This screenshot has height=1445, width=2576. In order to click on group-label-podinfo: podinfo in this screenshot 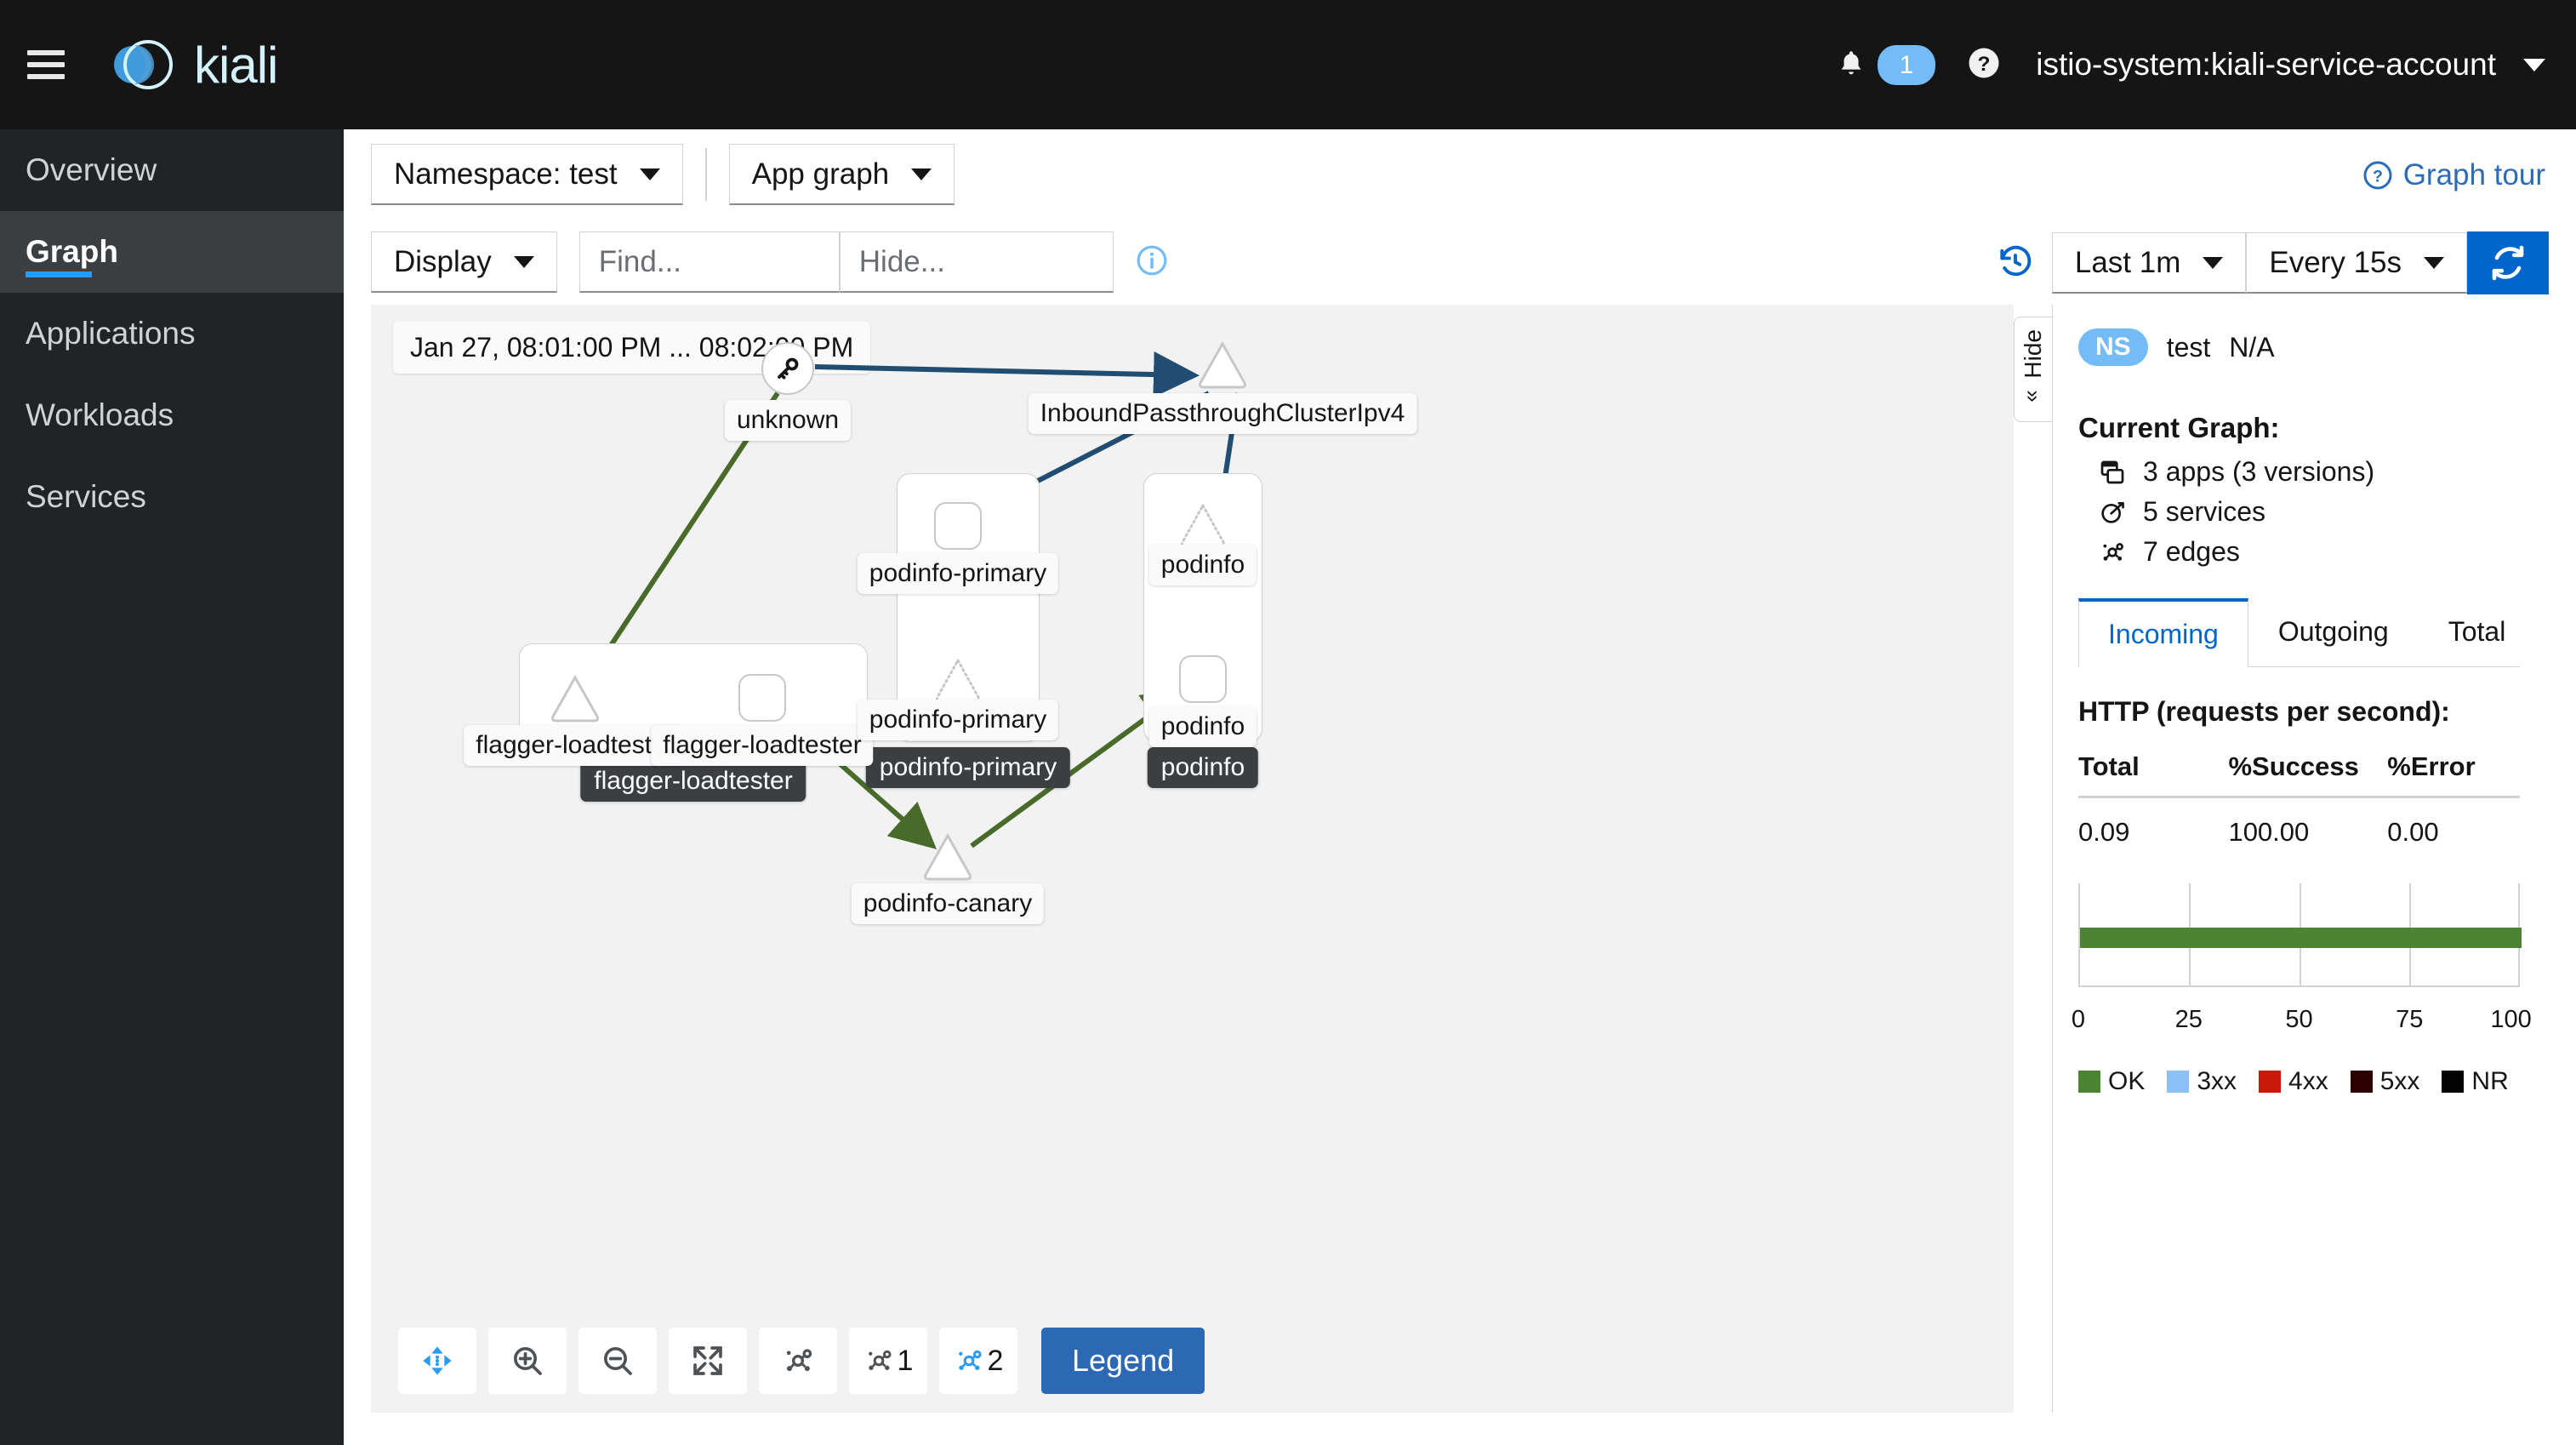, I will do `click(1203, 768)`.